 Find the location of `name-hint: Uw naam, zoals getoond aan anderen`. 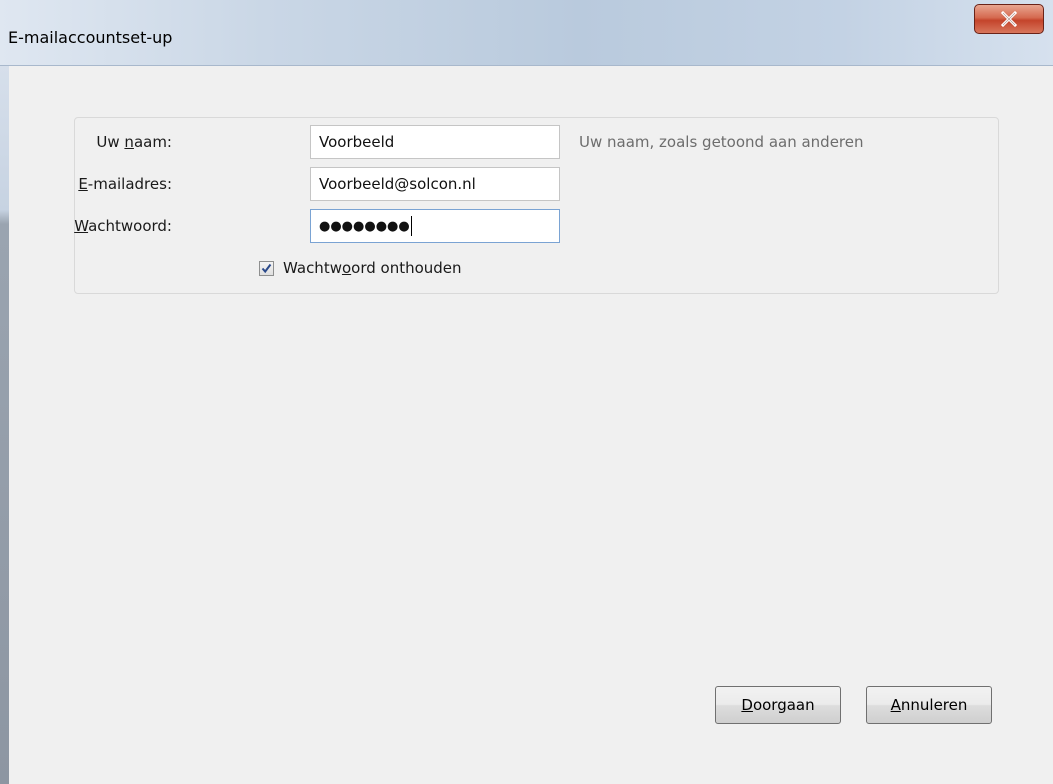

name-hint: Uw naam, zoals getoond aan anderen is located at coordinates (721, 142).